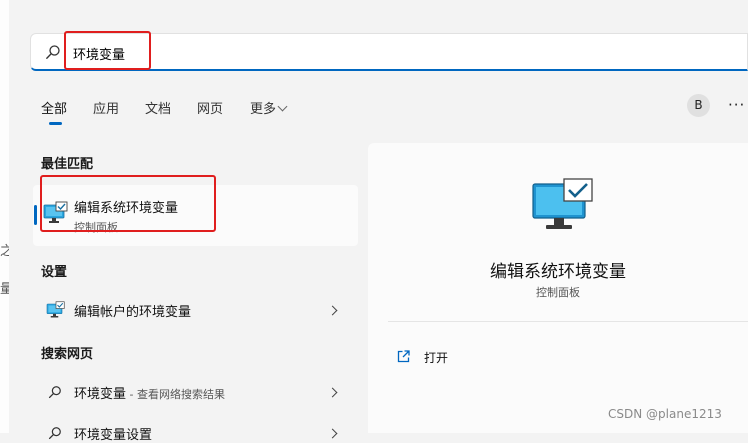  Describe the element at coordinates (133, 312) in the screenshot. I see `settings-item-label: 编辑帐户的环境变量` at that location.